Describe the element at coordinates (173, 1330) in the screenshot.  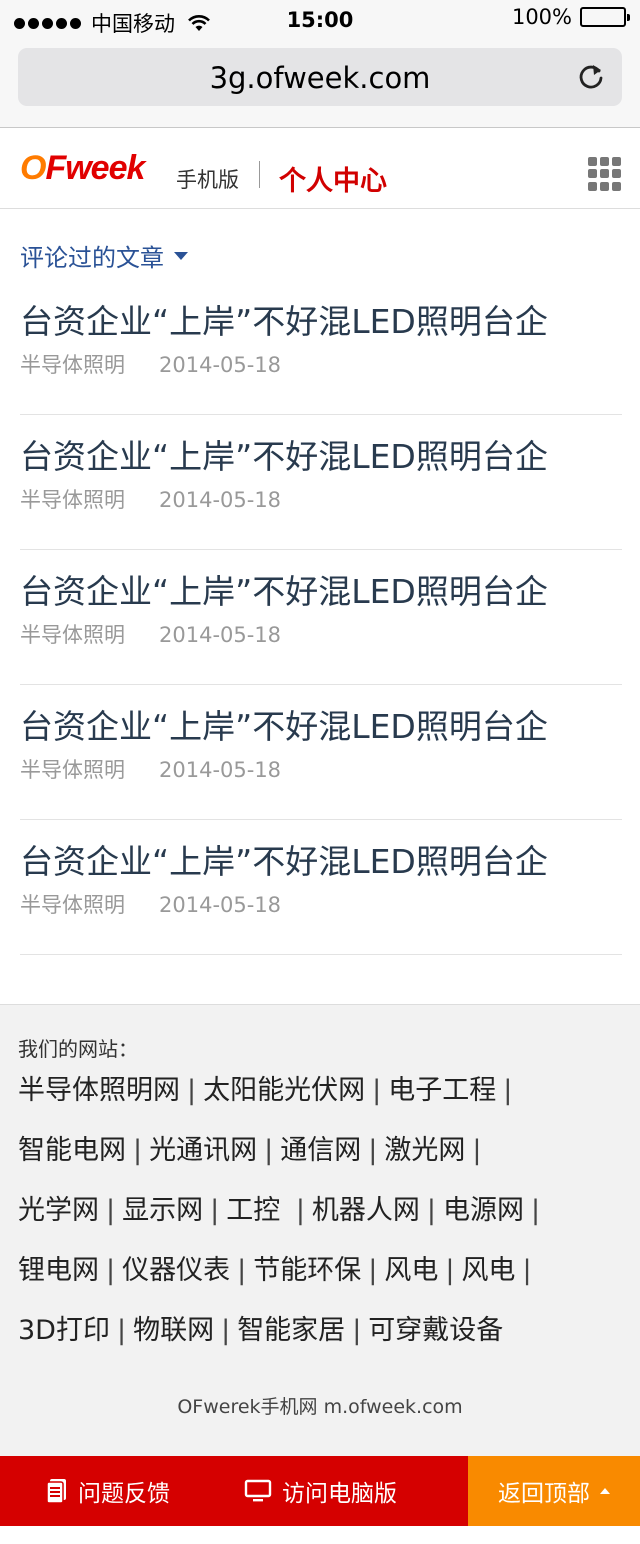
I see `footer-site-link: 物联网` at that location.